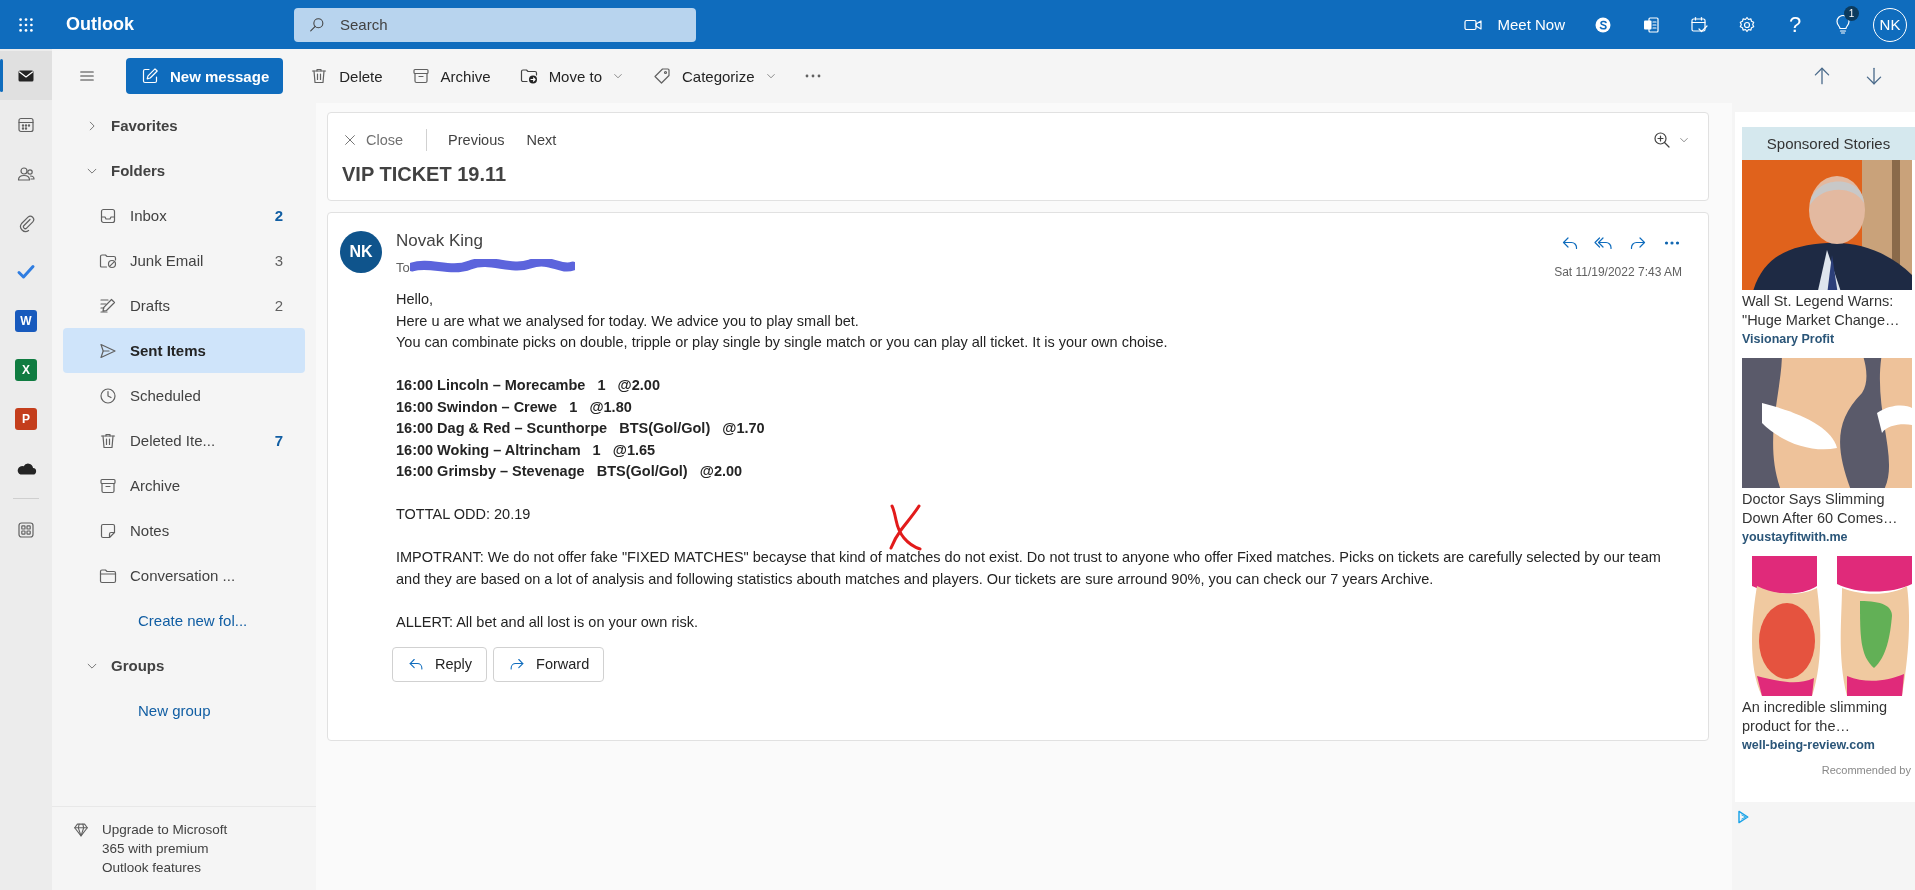  What do you see at coordinates (782, 342) in the screenshot?
I see `body-text: You can combinate picks on double, tripple or play single by single match or you can play all ticket. It is your own choise.` at bounding box center [782, 342].